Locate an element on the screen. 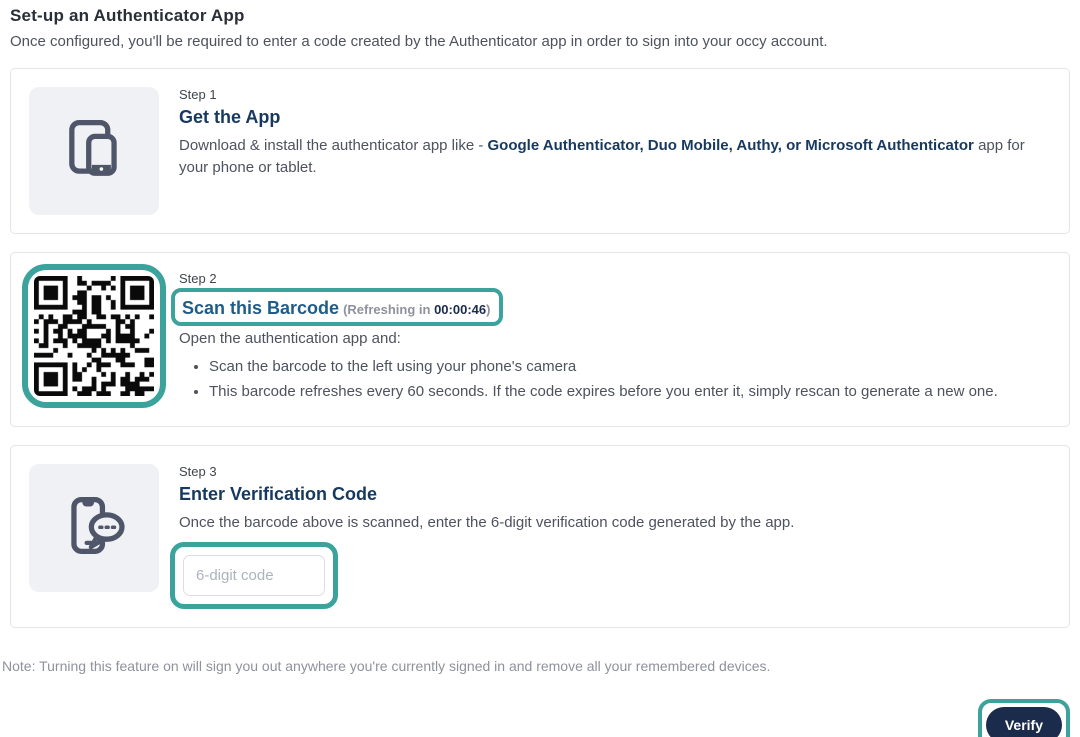  step1-icon-tile is located at coordinates (94, 151).